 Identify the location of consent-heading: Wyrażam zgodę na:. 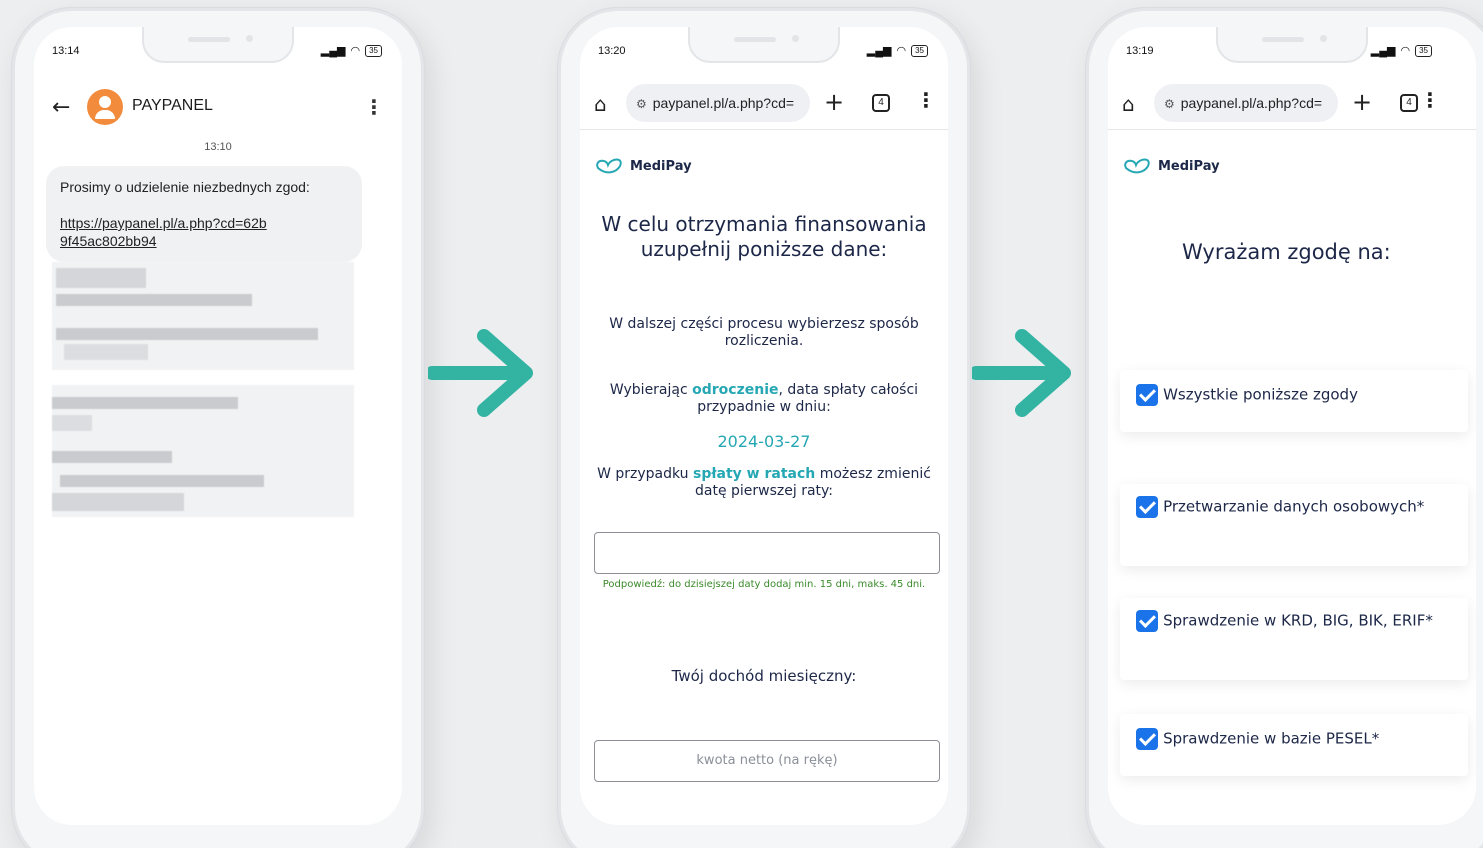
(1286, 252).